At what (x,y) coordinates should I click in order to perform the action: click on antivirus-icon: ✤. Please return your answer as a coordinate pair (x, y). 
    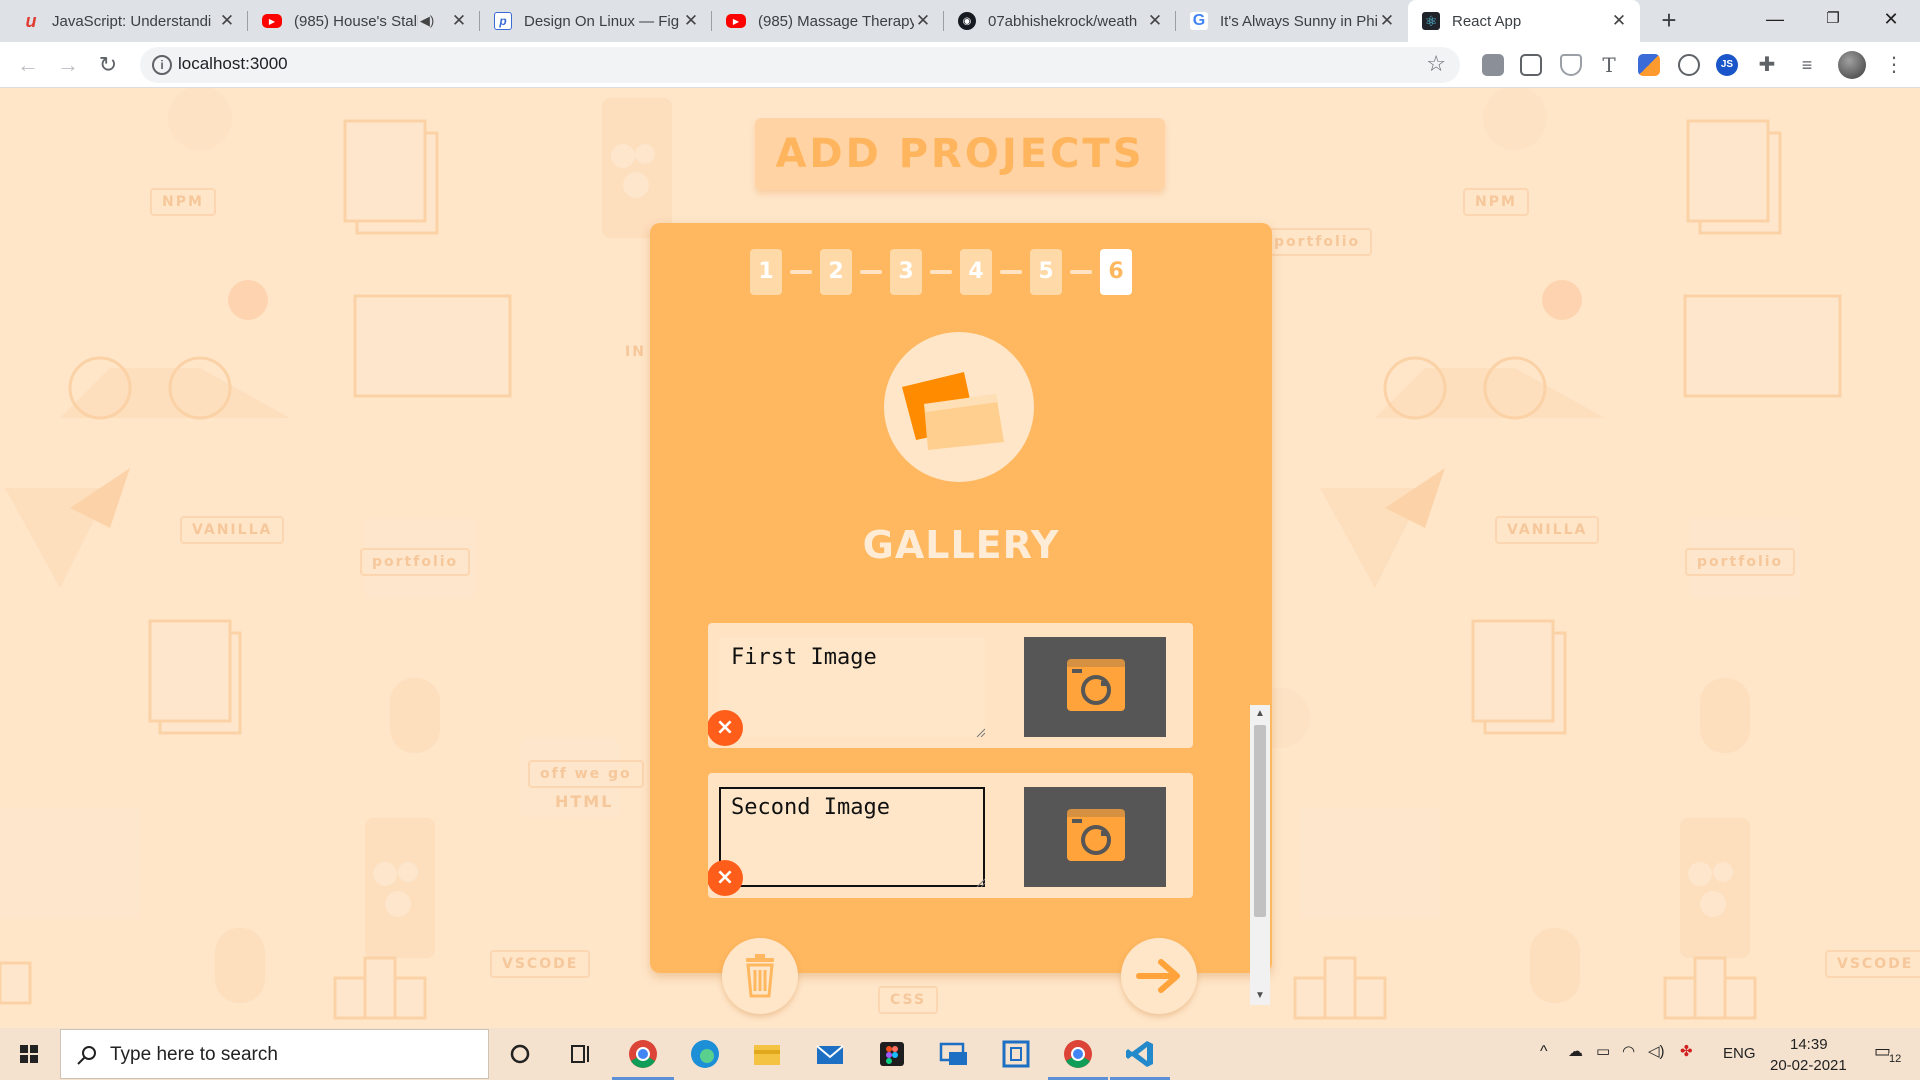
    Looking at the image, I should click on (1686, 1051).